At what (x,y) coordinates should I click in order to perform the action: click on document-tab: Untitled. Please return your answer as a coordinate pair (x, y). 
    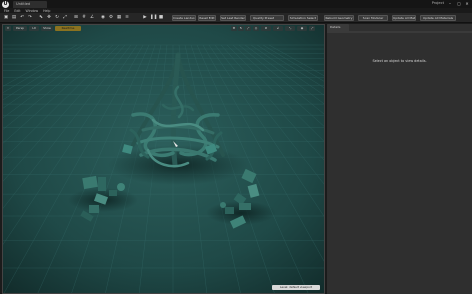
    Looking at the image, I should click on (30, 4).